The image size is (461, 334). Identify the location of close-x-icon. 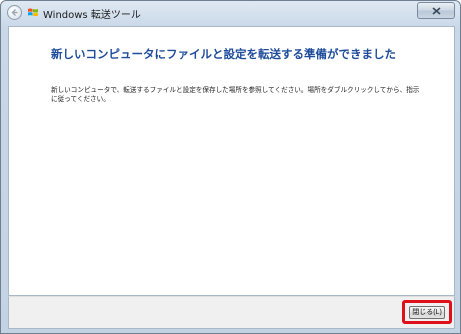
(436, 11).